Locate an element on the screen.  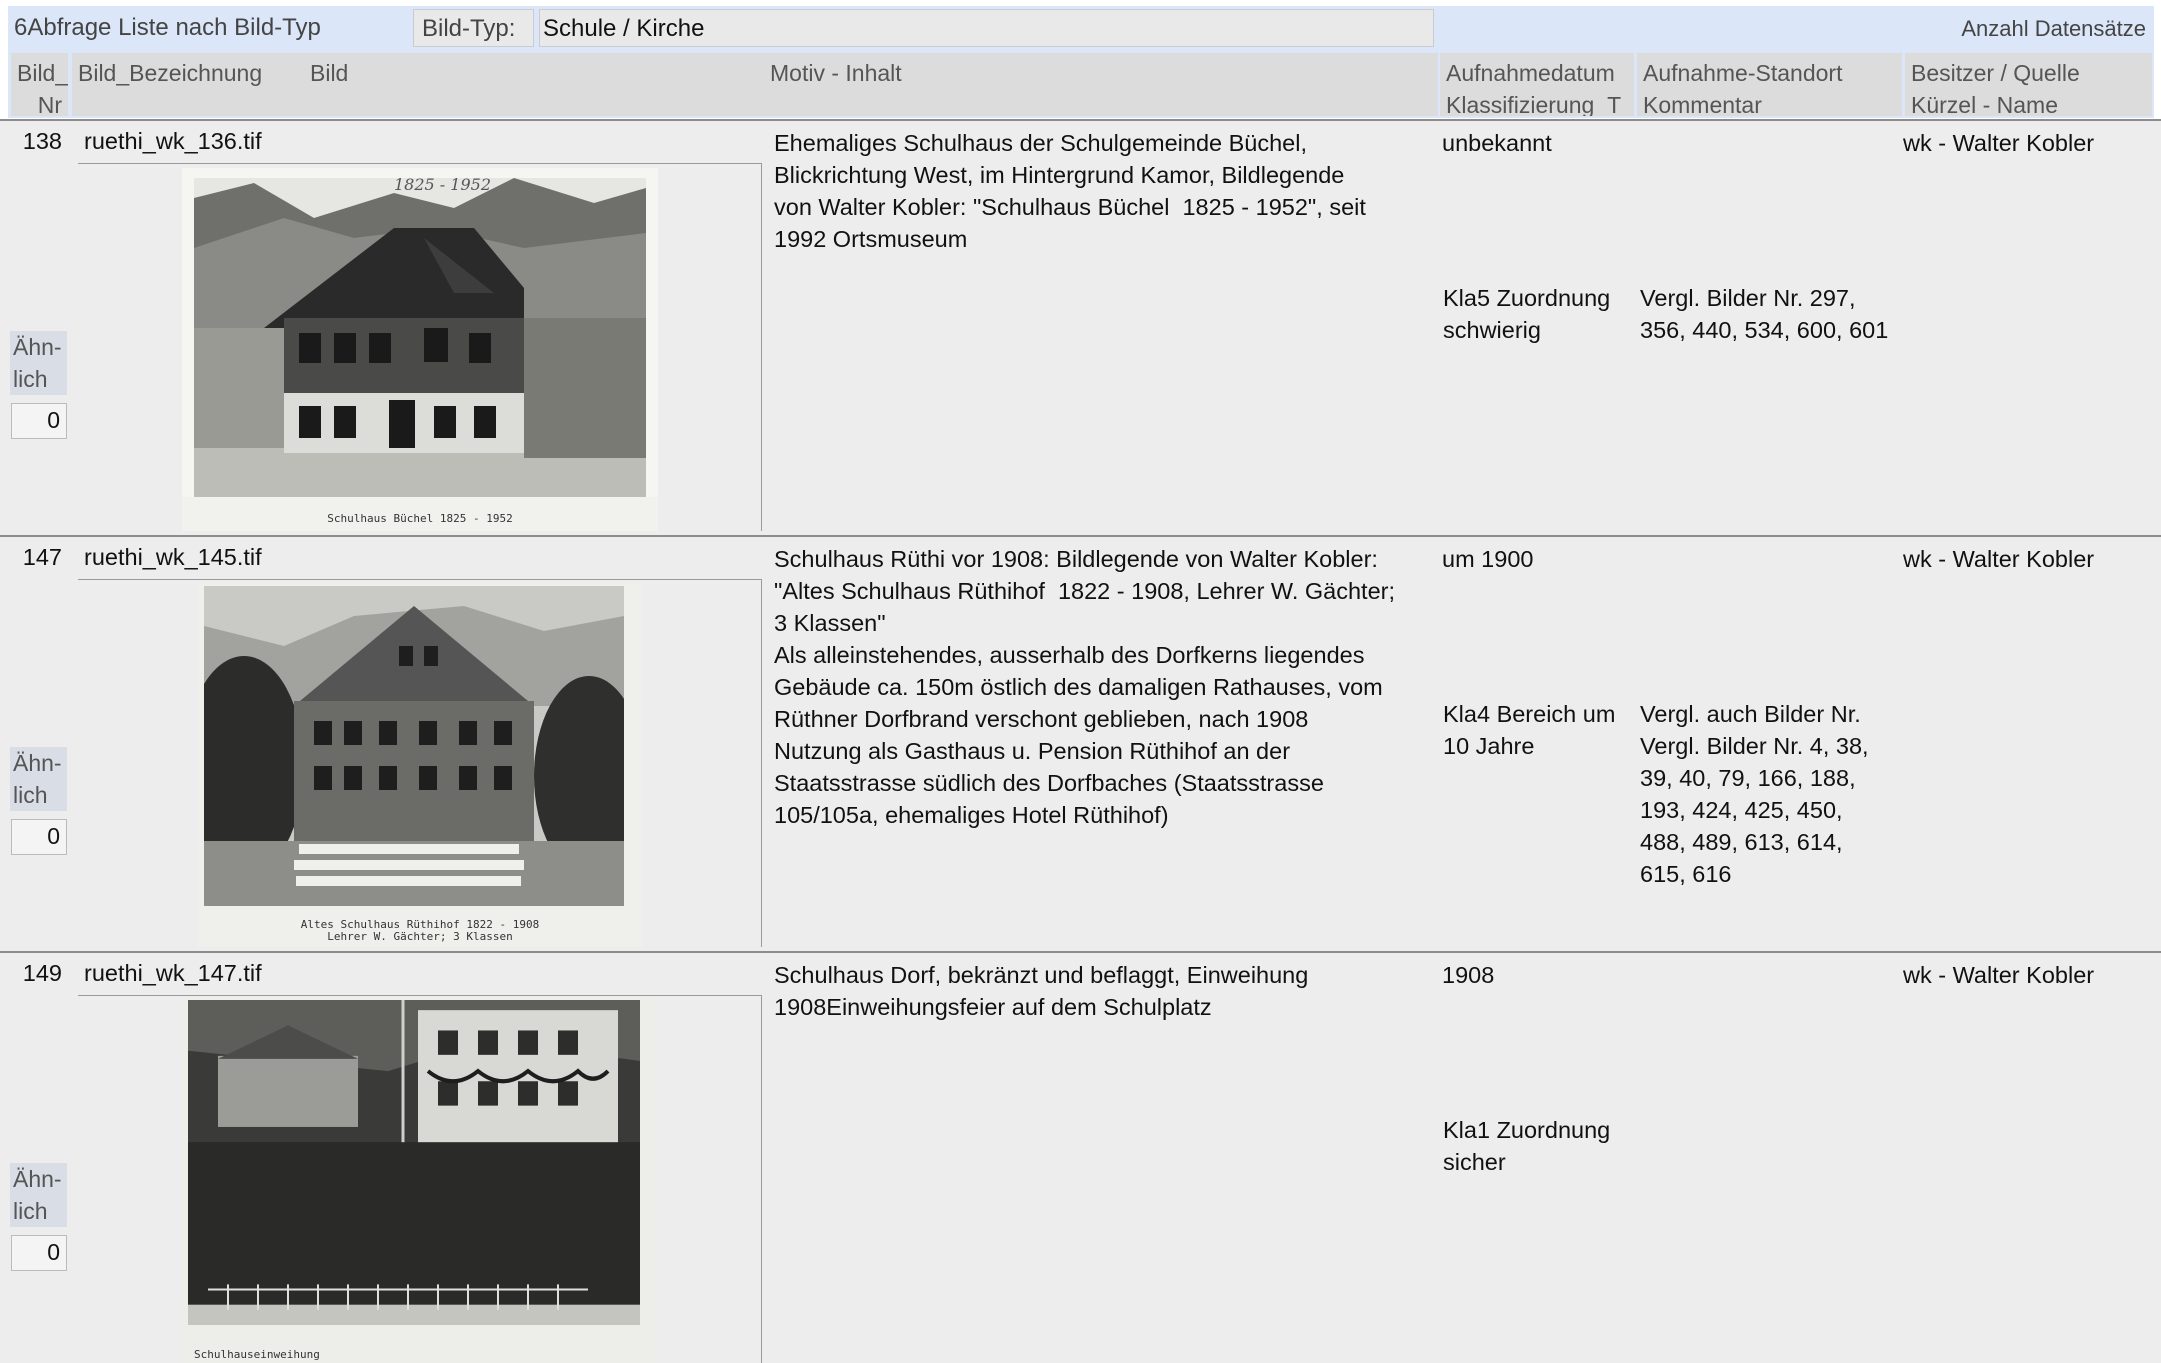
column-header-motiv: Motiv - Inhalt is located at coordinates (1101, 84).